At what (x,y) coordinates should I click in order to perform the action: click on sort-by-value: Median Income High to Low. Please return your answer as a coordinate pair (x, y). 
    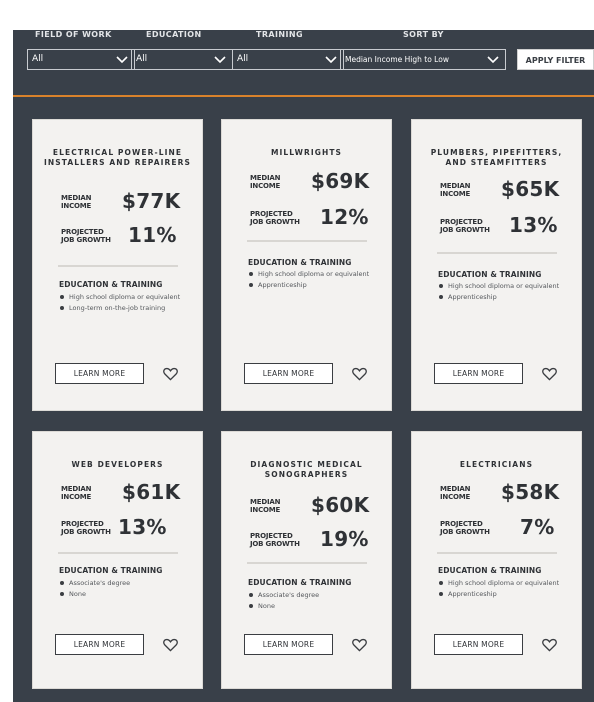
    Looking at the image, I should click on (397, 59).